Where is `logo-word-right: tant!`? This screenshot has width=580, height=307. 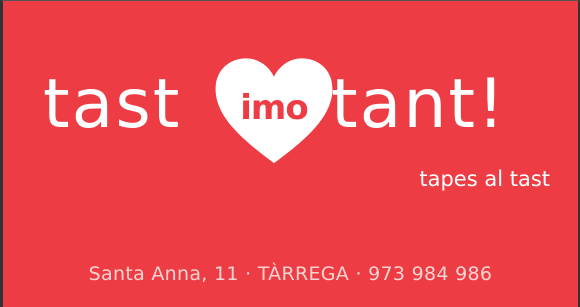 logo-word-right: tant! is located at coordinates (419, 104).